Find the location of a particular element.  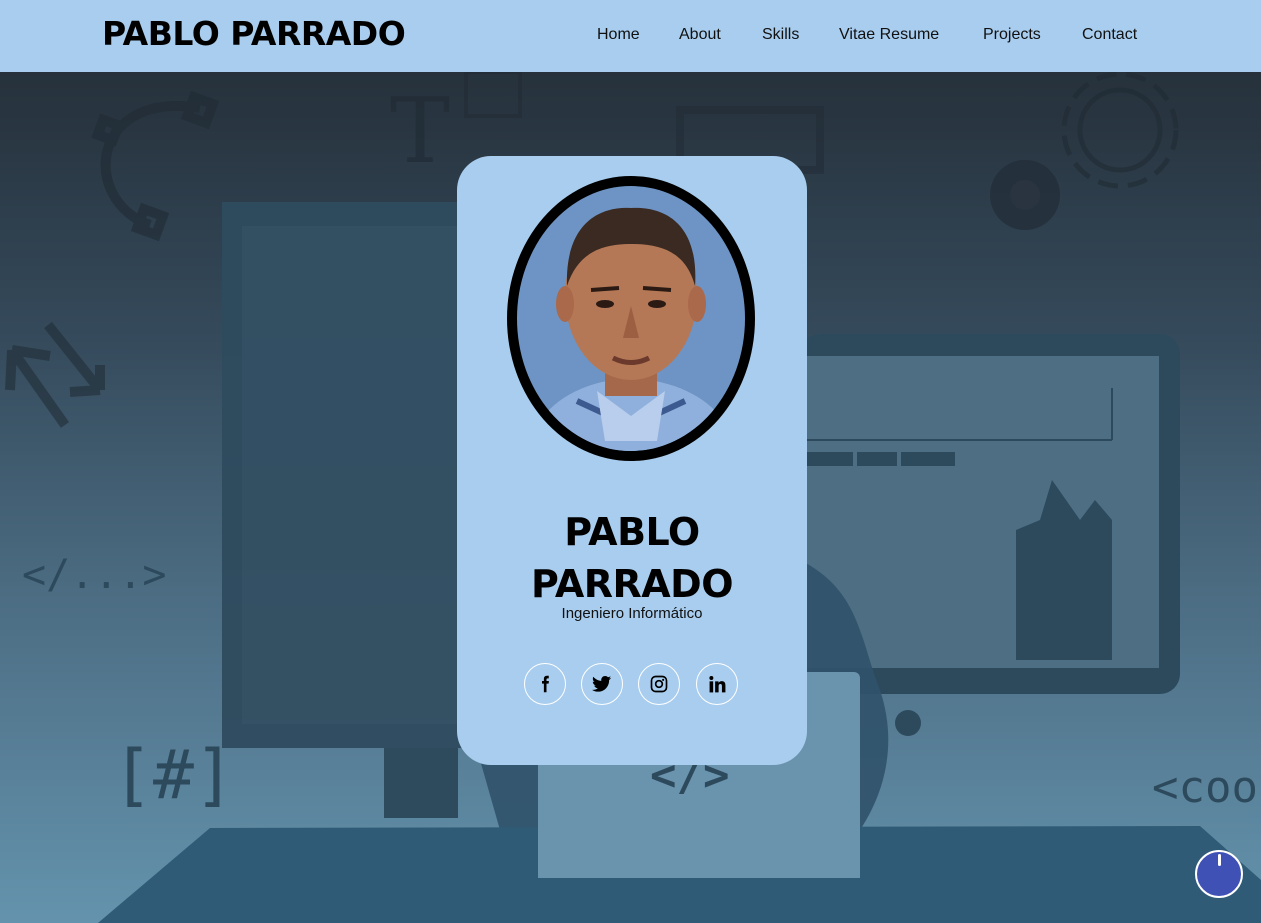

code-partial-glyph: <coo is located at coordinates (1205, 787).